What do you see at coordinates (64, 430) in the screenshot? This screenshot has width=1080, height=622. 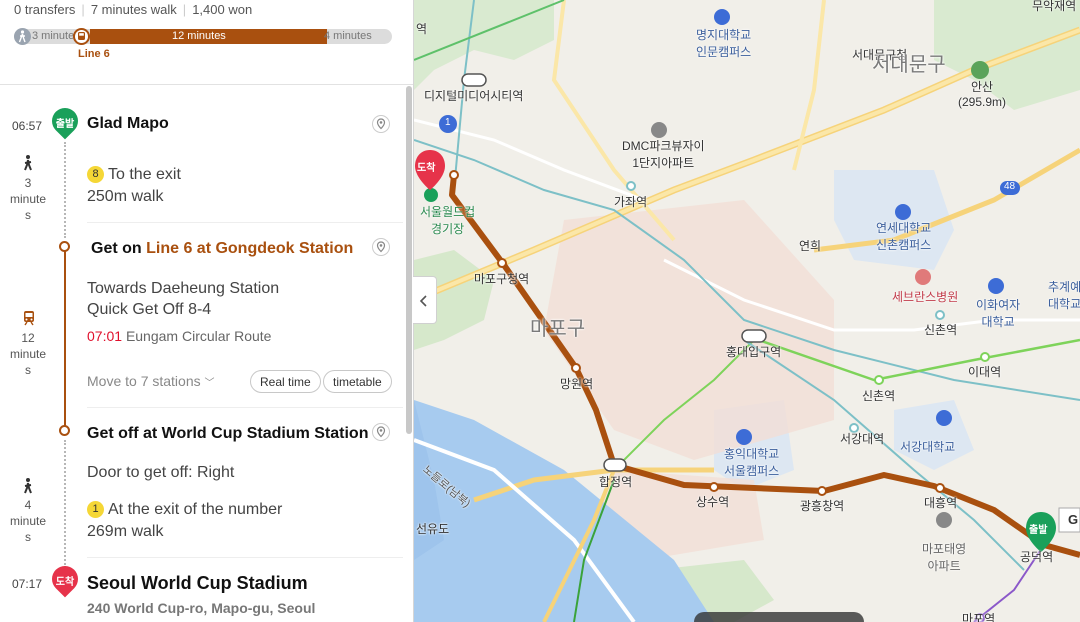 I see `alight-station-marker` at bounding box center [64, 430].